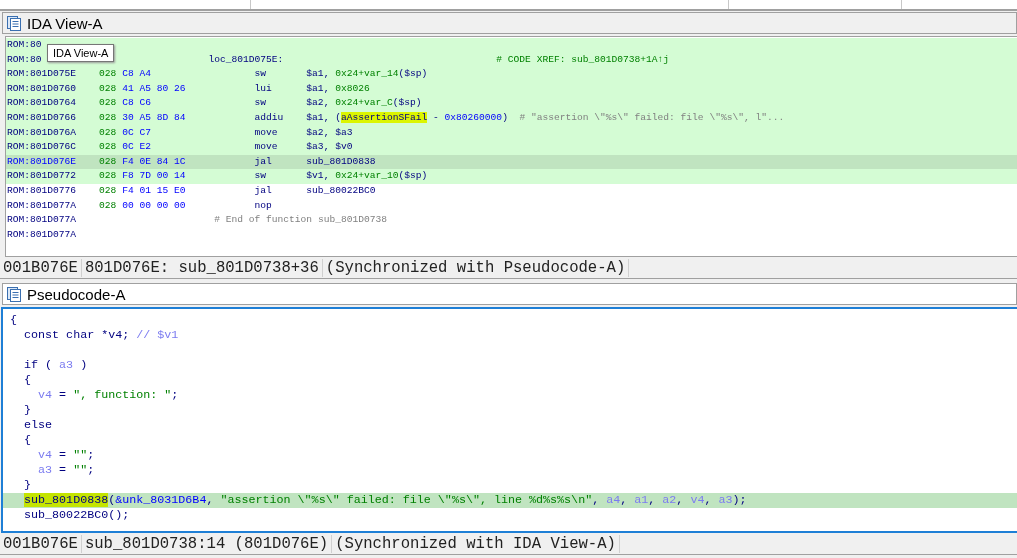  I want to click on operand-text: $v1, 0x24+var_10($sp), so click(367, 176).